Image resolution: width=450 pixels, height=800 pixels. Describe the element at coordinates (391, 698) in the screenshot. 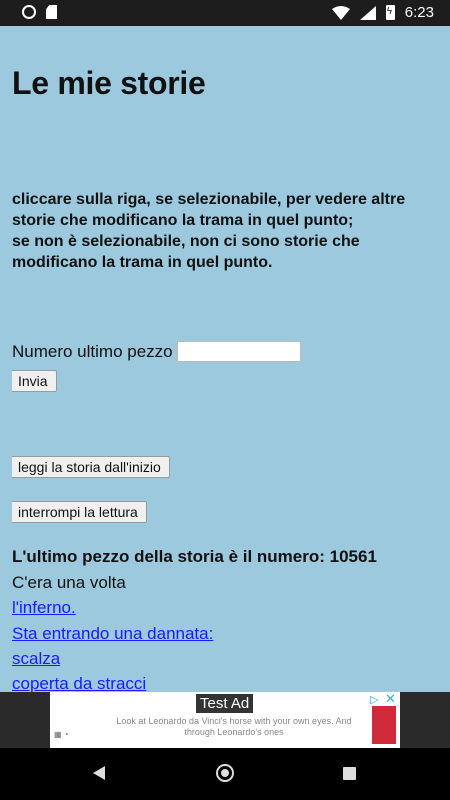

I see `close-icon: ✕` at that location.